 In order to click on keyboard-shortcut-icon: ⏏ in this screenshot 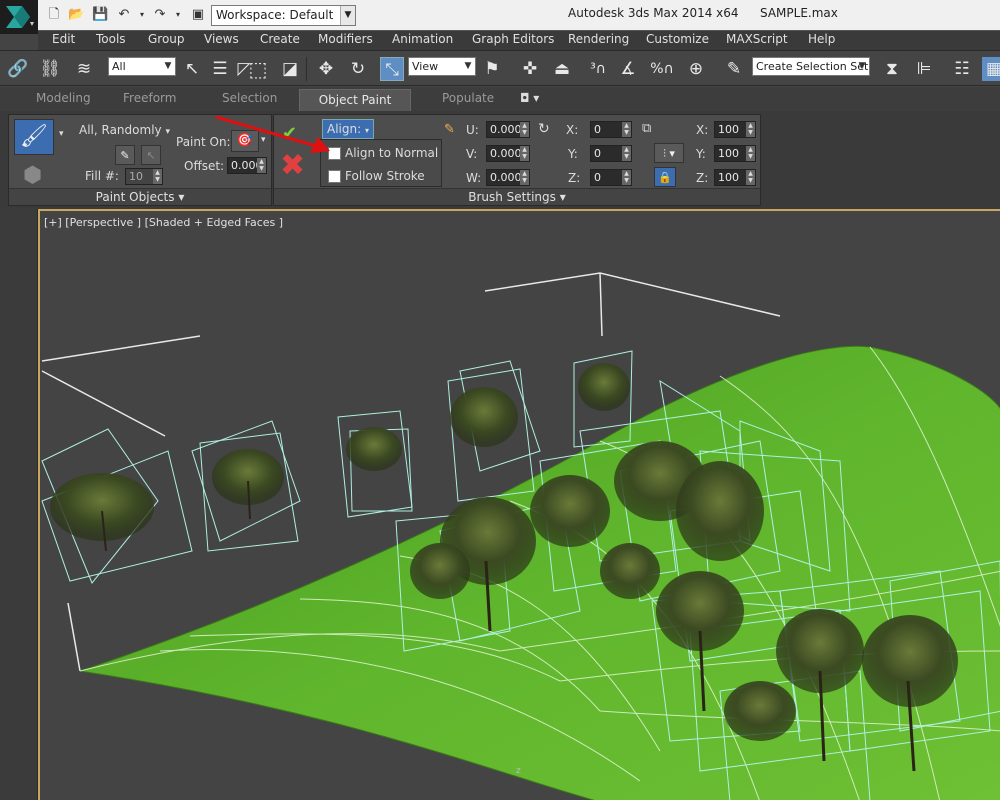, I will do `click(562, 69)`.